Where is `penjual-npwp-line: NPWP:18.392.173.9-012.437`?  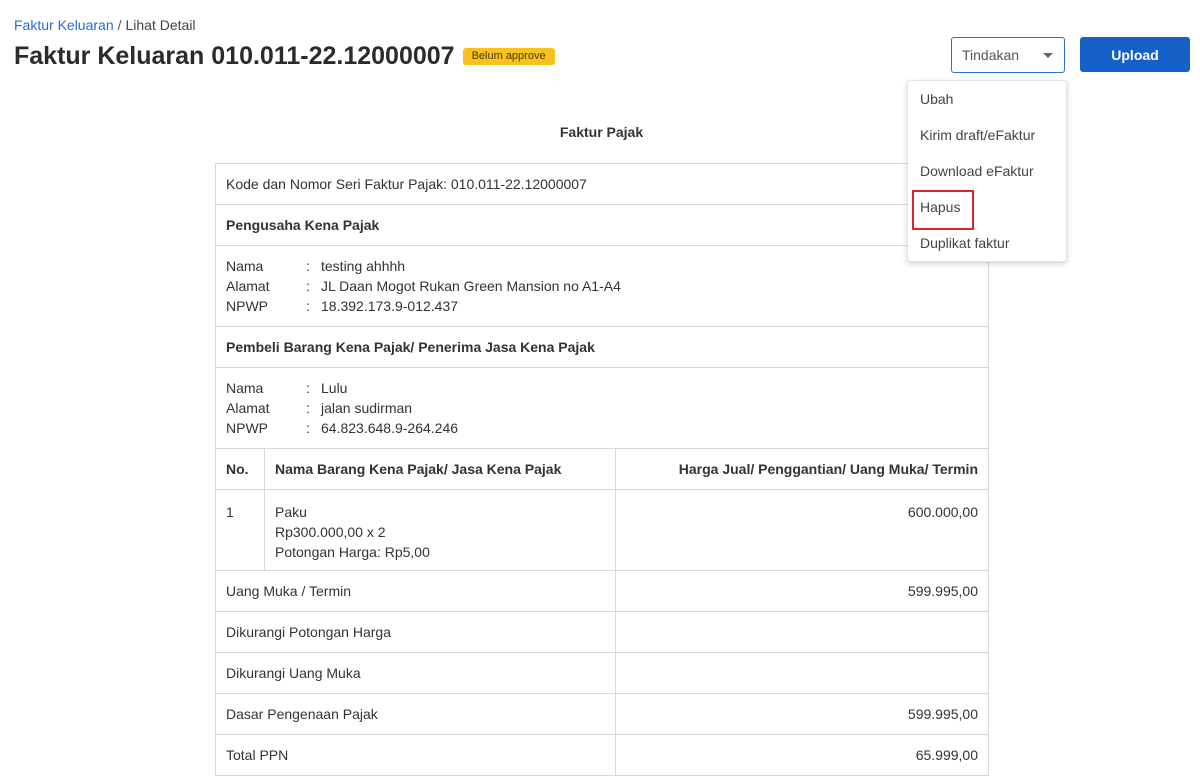 penjual-npwp-line: NPWP:18.392.173.9-012.437 is located at coordinates (602, 306).